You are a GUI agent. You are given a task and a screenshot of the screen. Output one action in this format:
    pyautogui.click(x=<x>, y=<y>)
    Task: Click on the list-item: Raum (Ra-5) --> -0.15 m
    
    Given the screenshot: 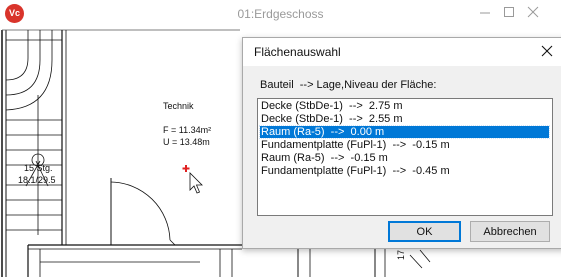 What is the action you would take?
    pyautogui.click(x=324, y=158)
    